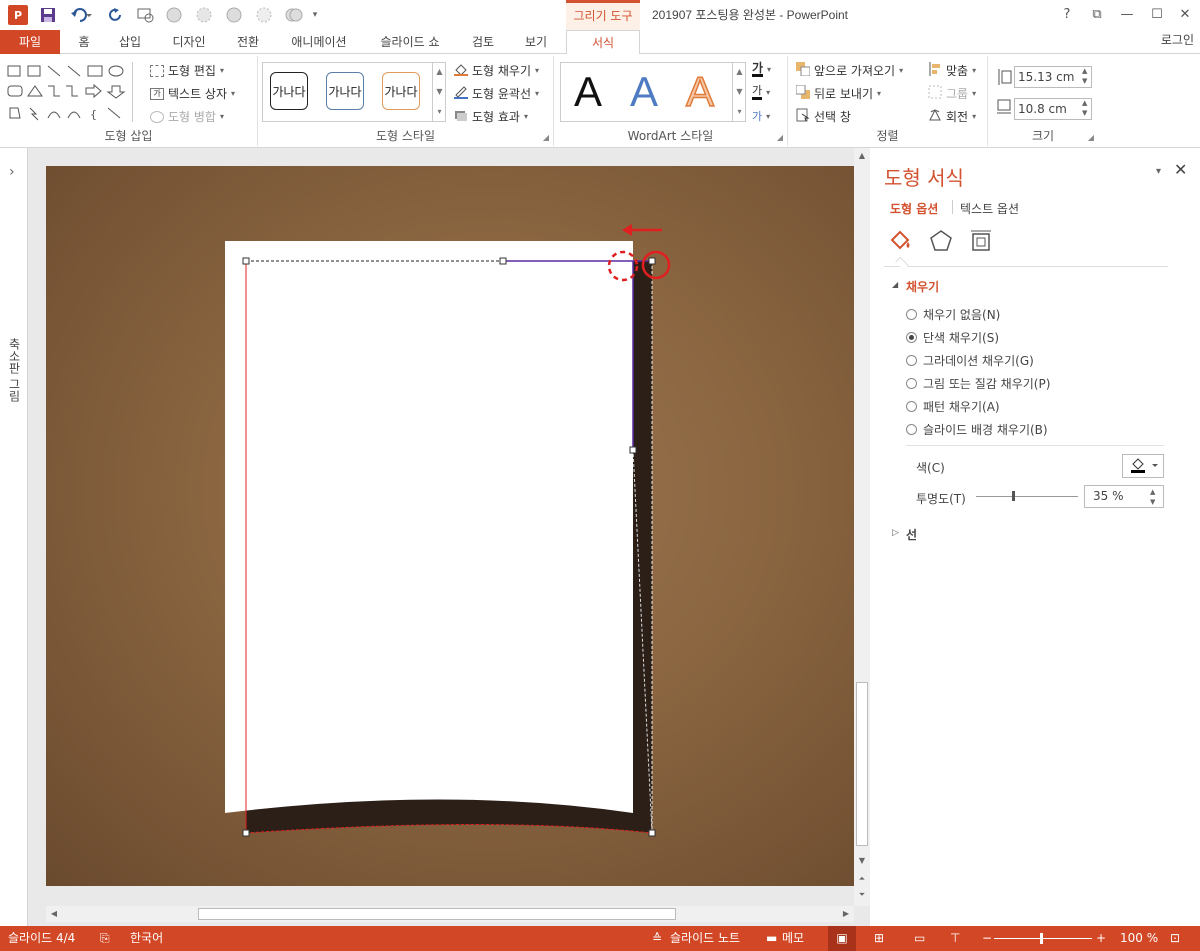 The width and height of the screenshot is (1200, 951). What do you see at coordinates (1091, 137) in the screenshot?
I see `size-launcher-icon: ◢` at bounding box center [1091, 137].